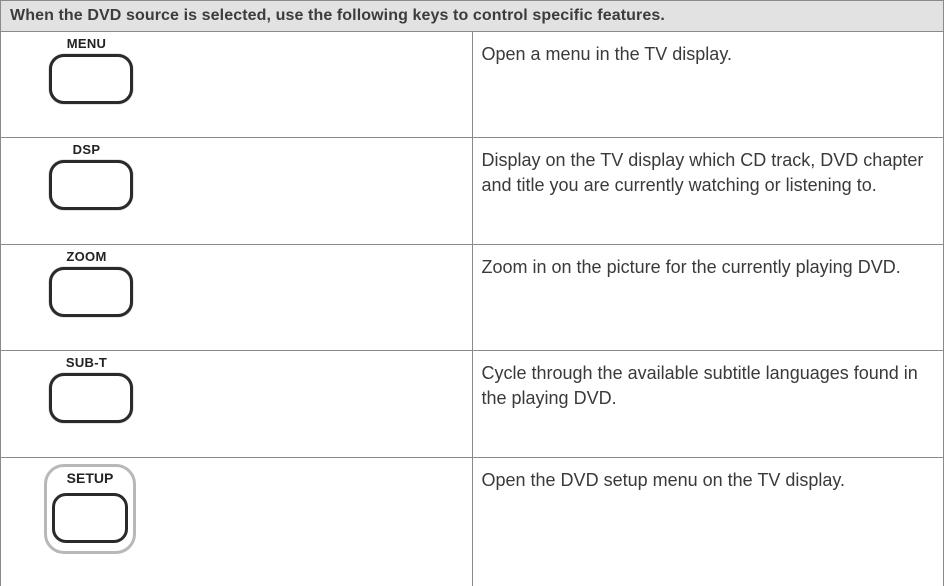 The width and height of the screenshot is (945, 586). What do you see at coordinates (237, 404) in the screenshot?
I see `key-cell: SUB-T` at bounding box center [237, 404].